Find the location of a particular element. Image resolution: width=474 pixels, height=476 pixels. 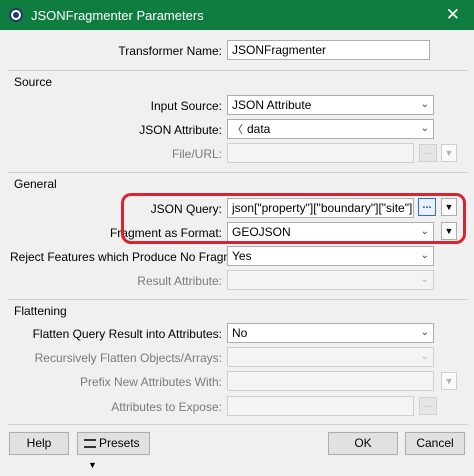

transformer-name-input: JSONFragmenter is located at coordinates (328, 50).